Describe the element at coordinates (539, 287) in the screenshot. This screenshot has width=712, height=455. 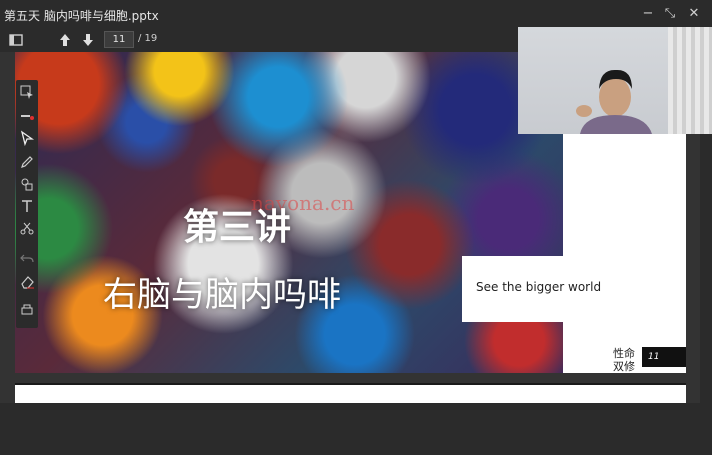
I see `caption-text: See the bigger world` at that location.